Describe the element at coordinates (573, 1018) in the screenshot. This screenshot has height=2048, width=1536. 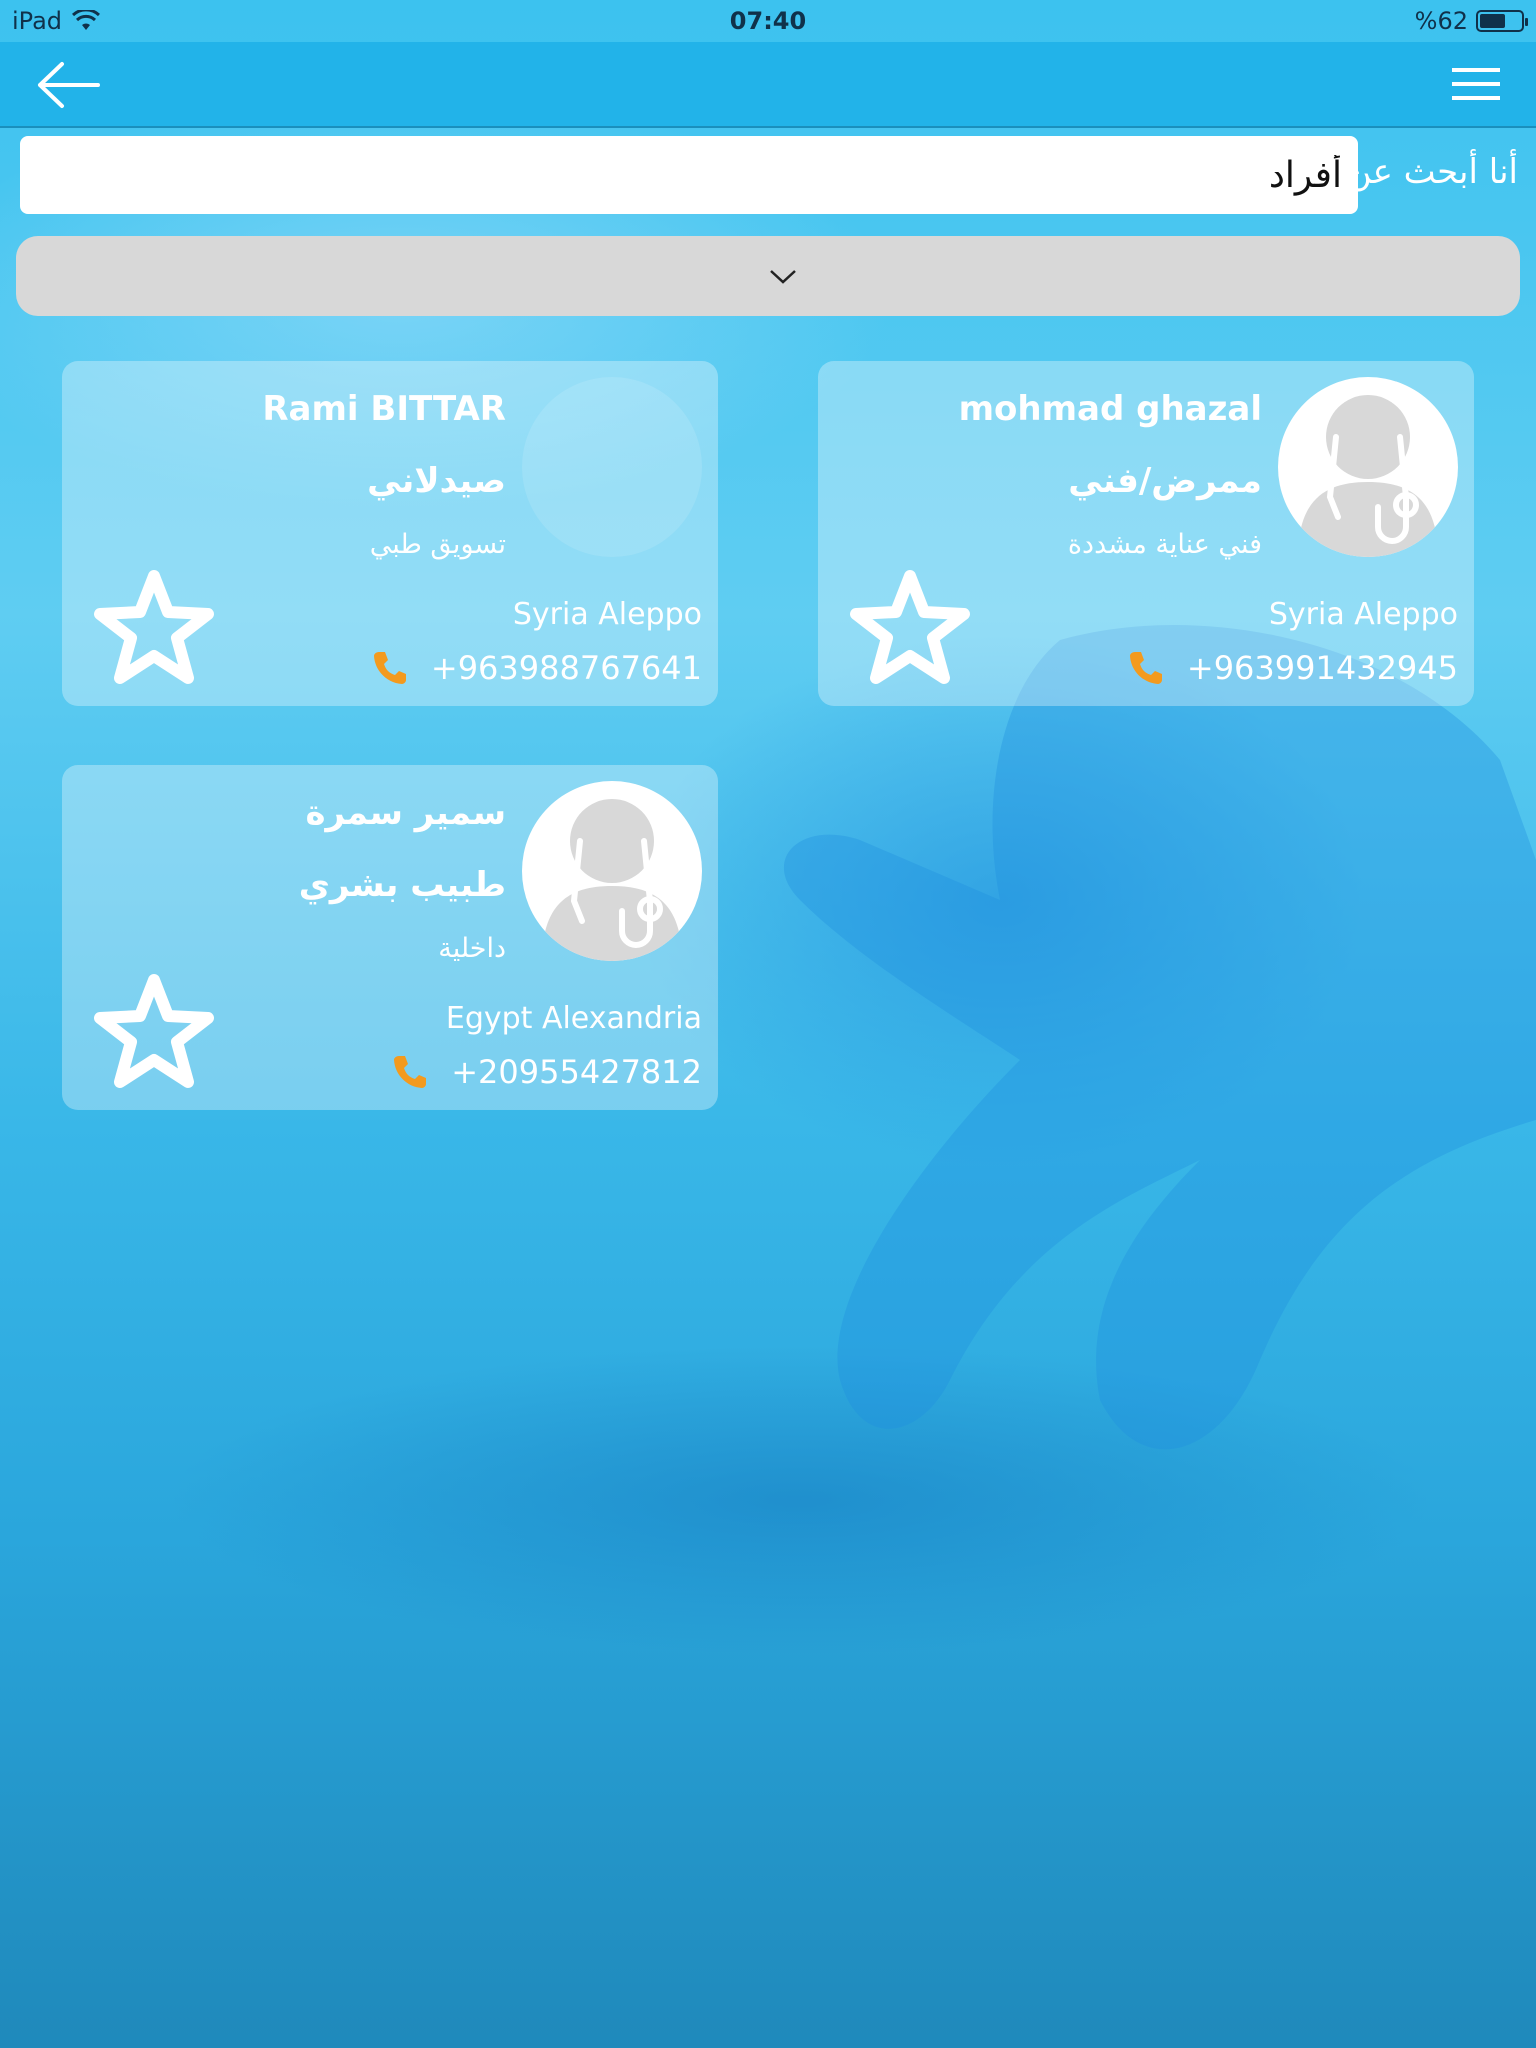
I see `person-location: Egypt Alexandria` at that location.